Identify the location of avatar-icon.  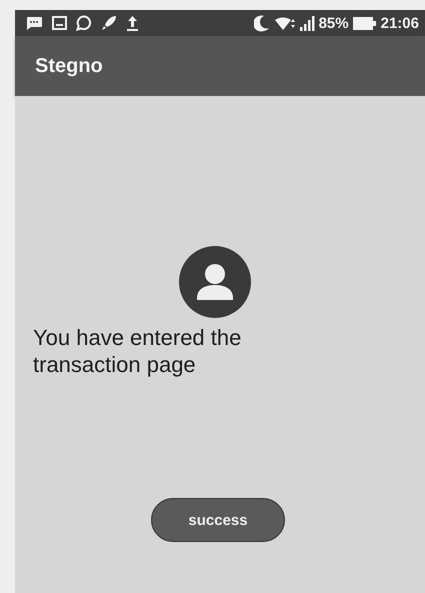
(215, 282).